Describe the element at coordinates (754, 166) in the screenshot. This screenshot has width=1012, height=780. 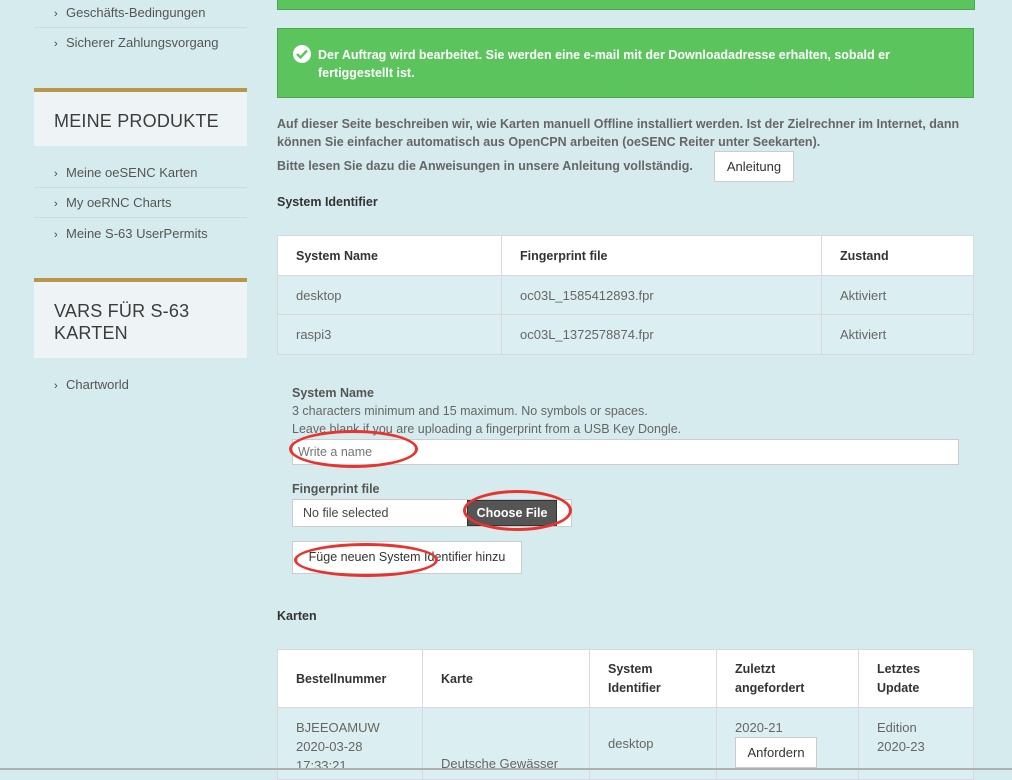
I see `guide-button: Anleitung` at that location.